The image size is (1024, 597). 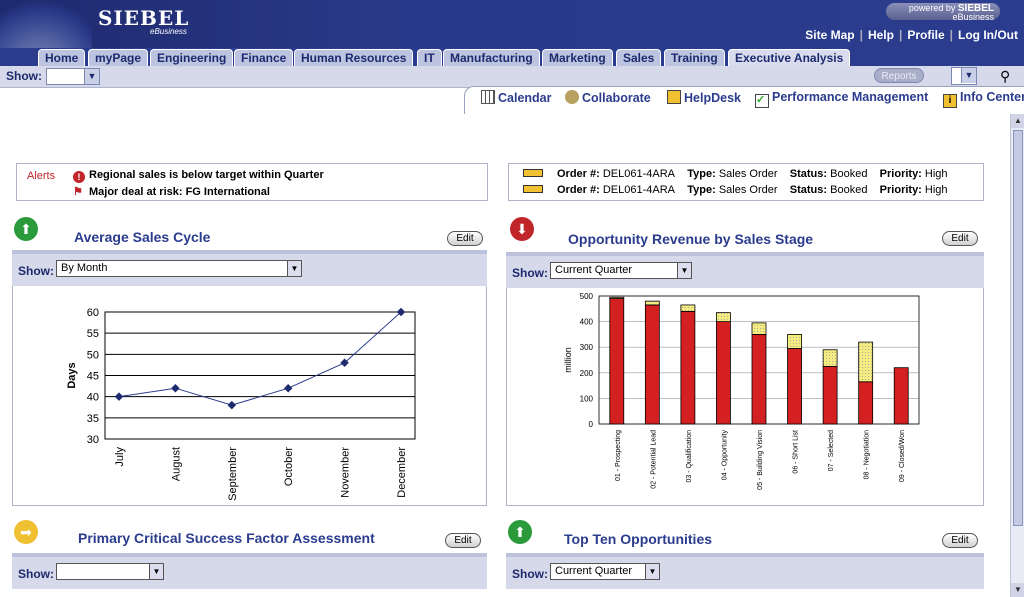 I want to click on top-ten-period-select: Current Quarter ▼, so click(x=605, y=571).